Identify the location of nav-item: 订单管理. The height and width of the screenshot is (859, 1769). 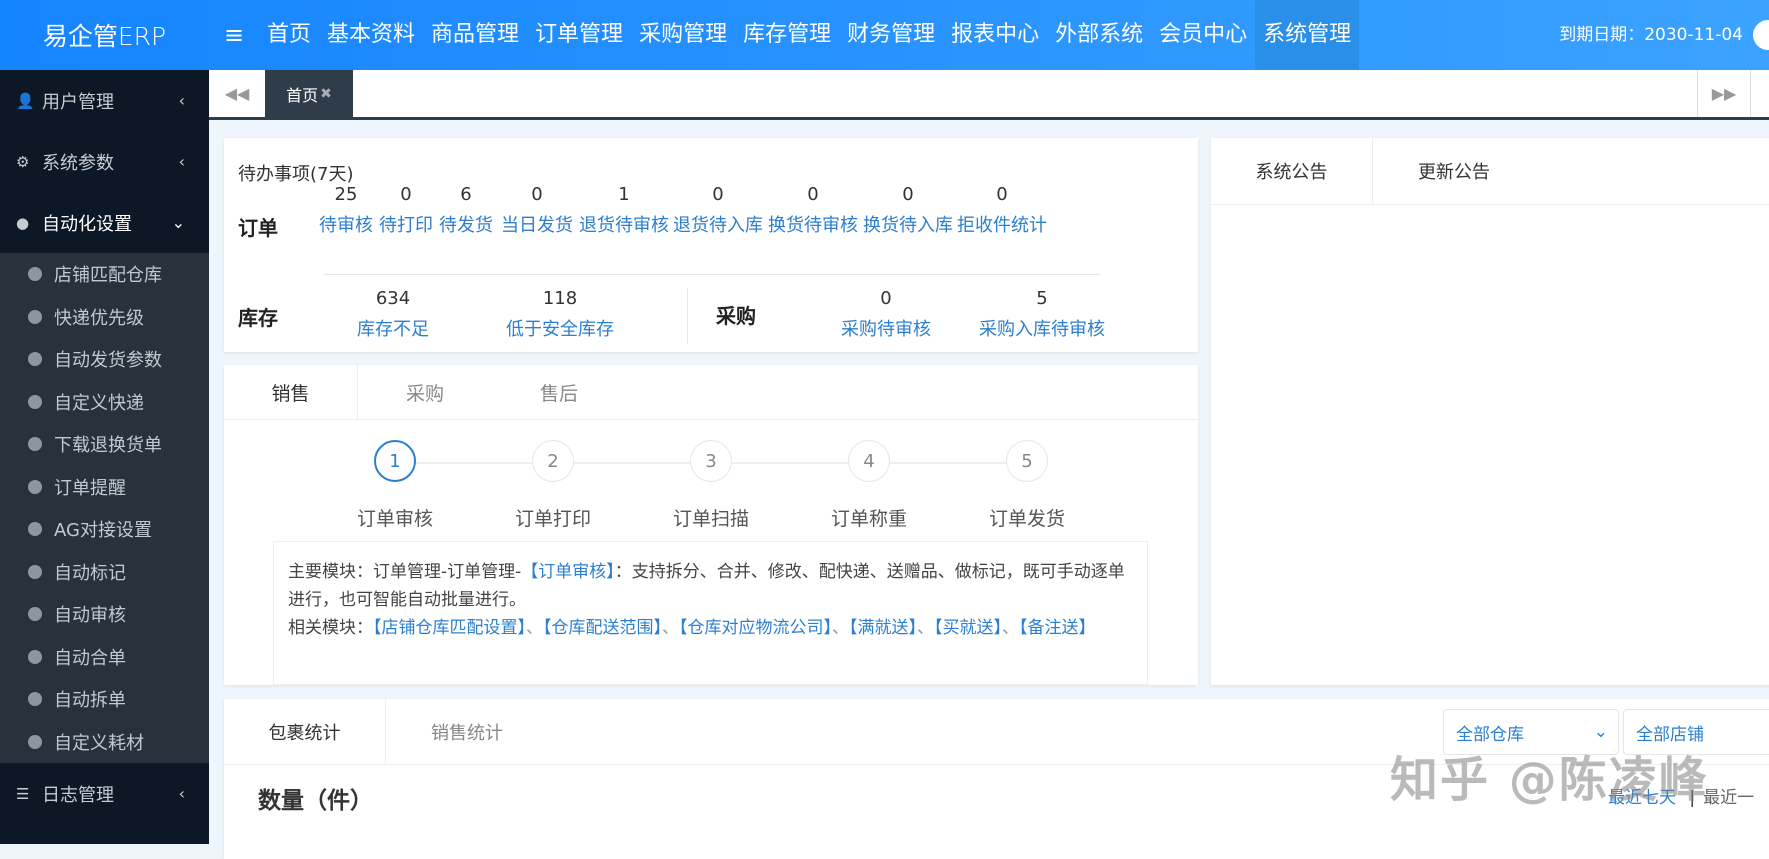
(579, 35).